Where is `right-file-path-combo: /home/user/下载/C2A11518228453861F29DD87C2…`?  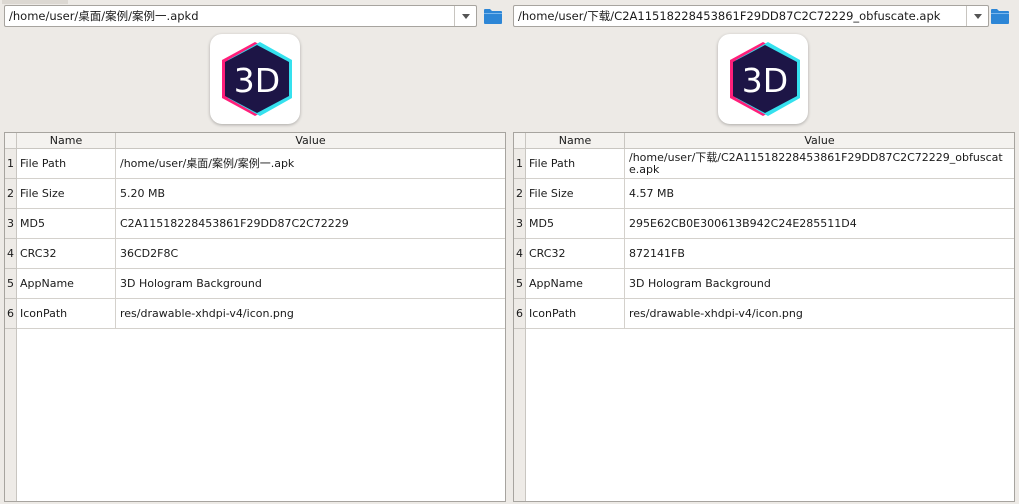
right-file-path-combo: /home/user/下载/C2A11518228453861F29DD87C2… is located at coordinates (751, 16).